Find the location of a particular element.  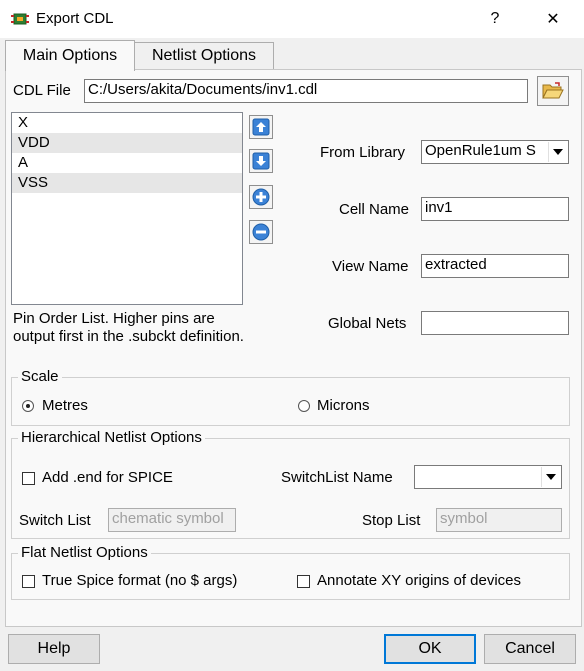

metres-label: Metres is located at coordinates (65, 405).